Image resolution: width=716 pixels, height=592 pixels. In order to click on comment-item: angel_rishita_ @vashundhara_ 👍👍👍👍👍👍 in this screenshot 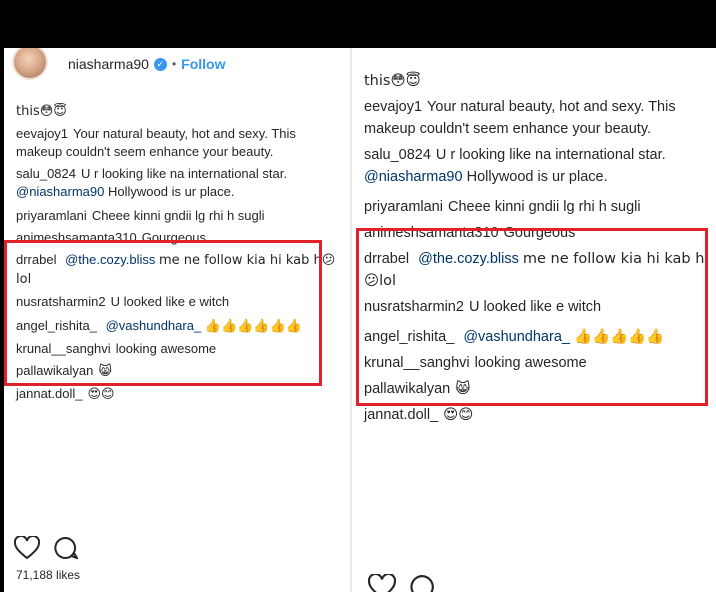, I will do `click(179, 326)`.